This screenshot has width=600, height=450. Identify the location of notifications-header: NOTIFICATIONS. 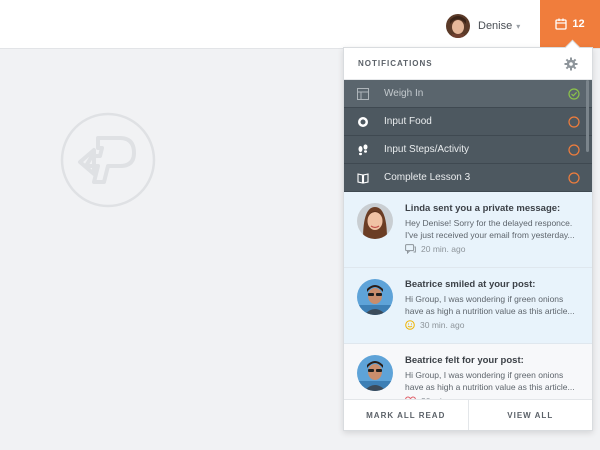
(468, 64).